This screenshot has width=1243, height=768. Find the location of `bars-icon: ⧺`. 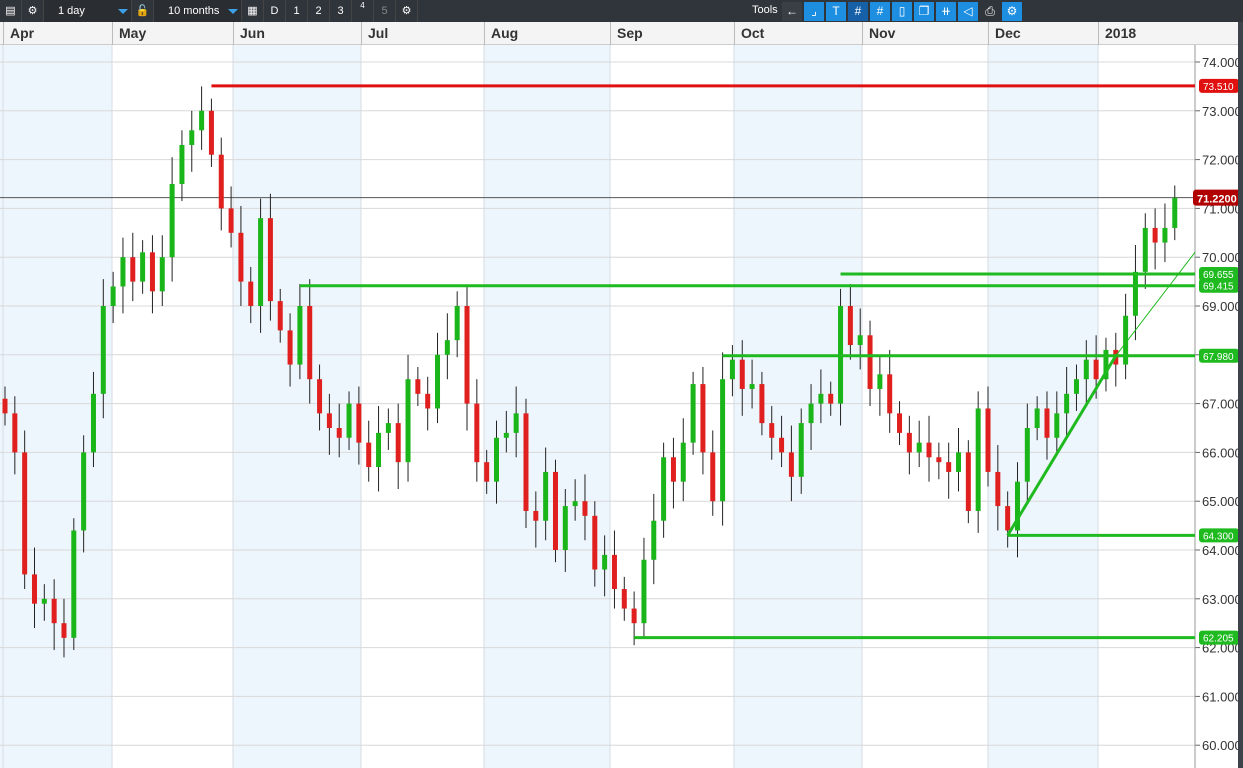

bars-icon: ⧺ is located at coordinates (946, 11).